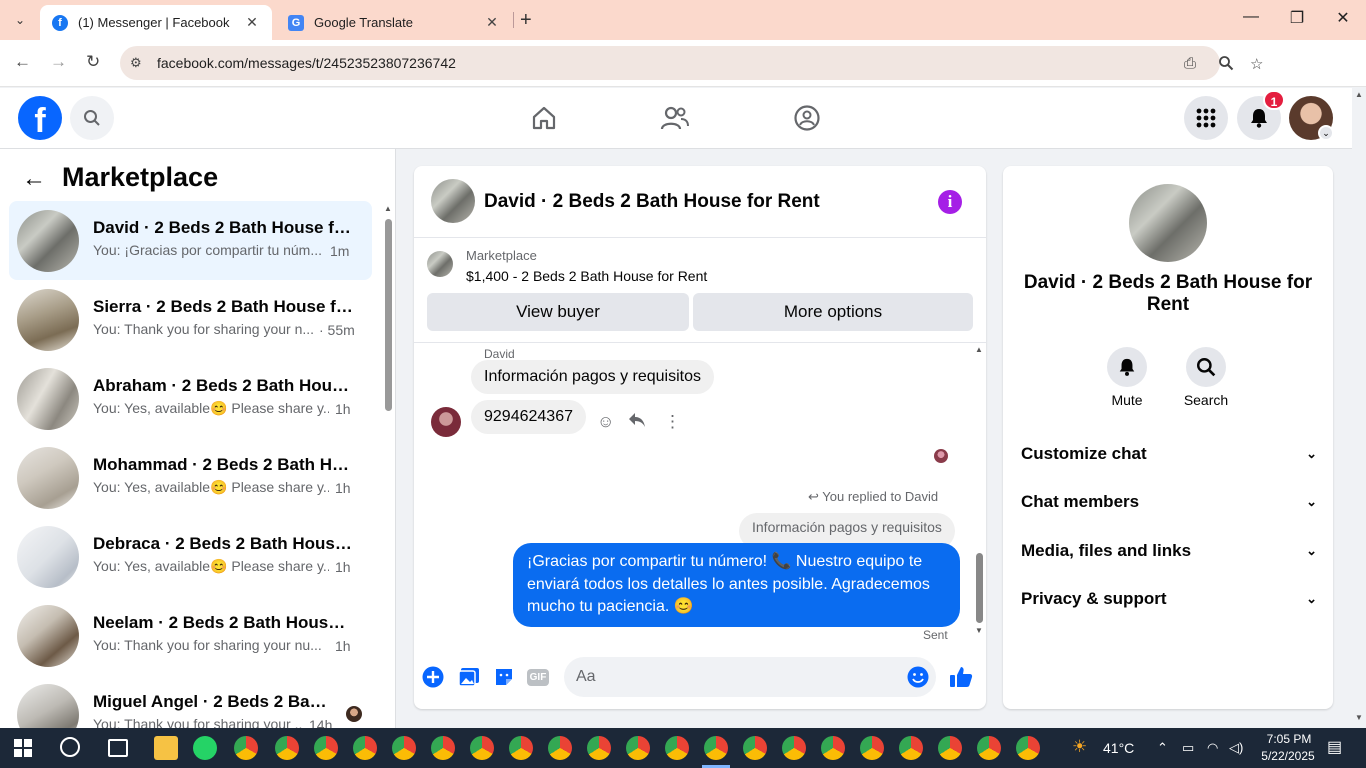 This screenshot has width=1366, height=768. I want to click on minimize-icon: —, so click(1251, 17).